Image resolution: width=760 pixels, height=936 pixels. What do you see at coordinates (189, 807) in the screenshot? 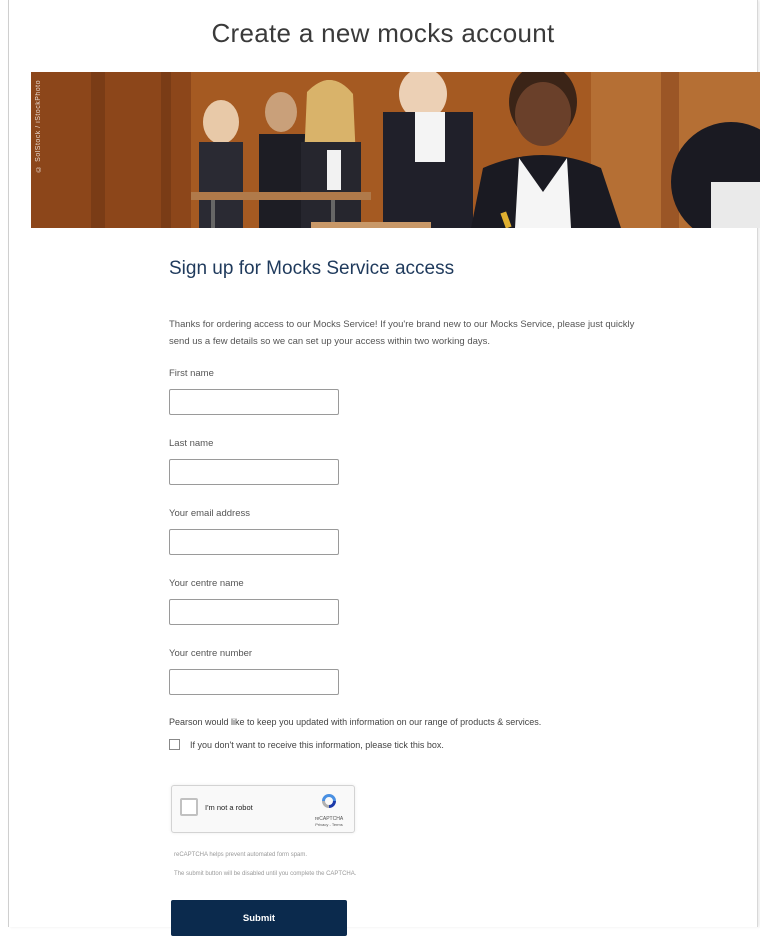
I see `recaptcha-checkbox` at bounding box center [189, 807].